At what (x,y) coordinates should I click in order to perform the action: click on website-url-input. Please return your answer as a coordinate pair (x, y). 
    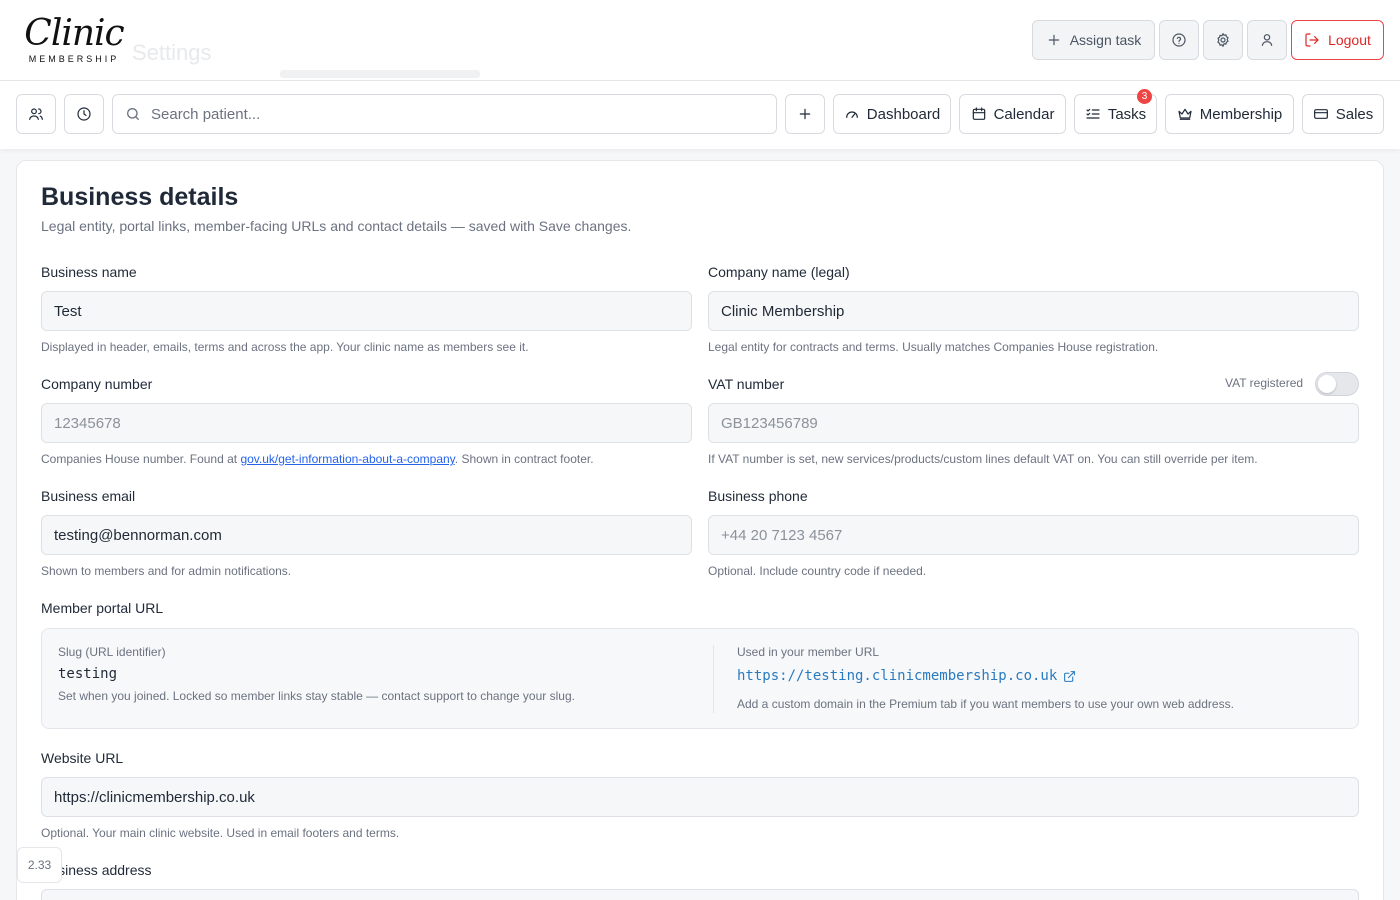
    Looking at the image, I should click on (700, 797).